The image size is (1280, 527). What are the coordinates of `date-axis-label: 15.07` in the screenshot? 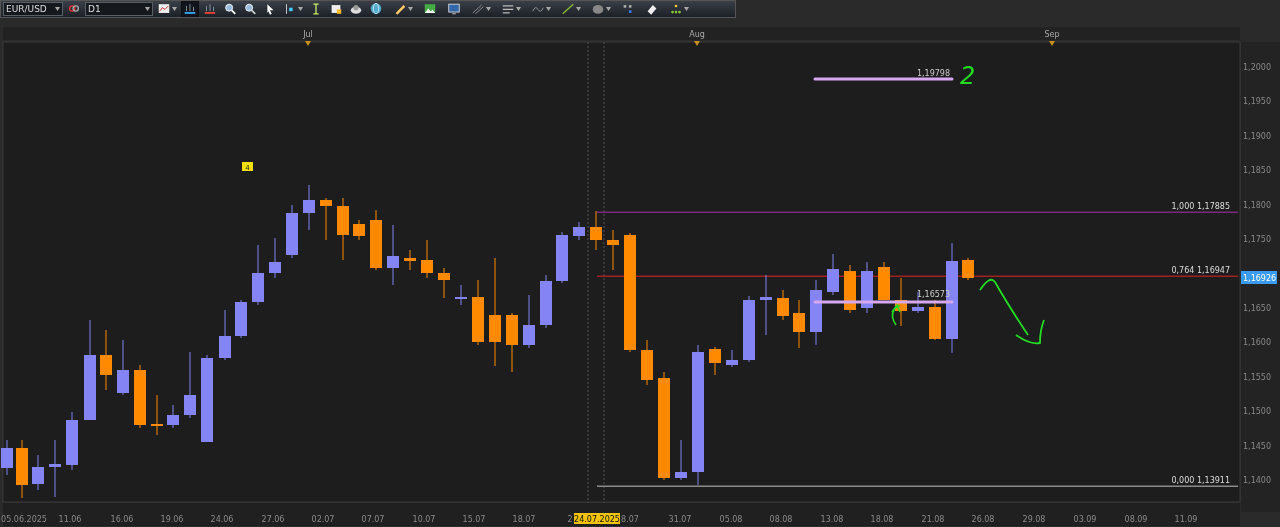 It's located at (474, 519).